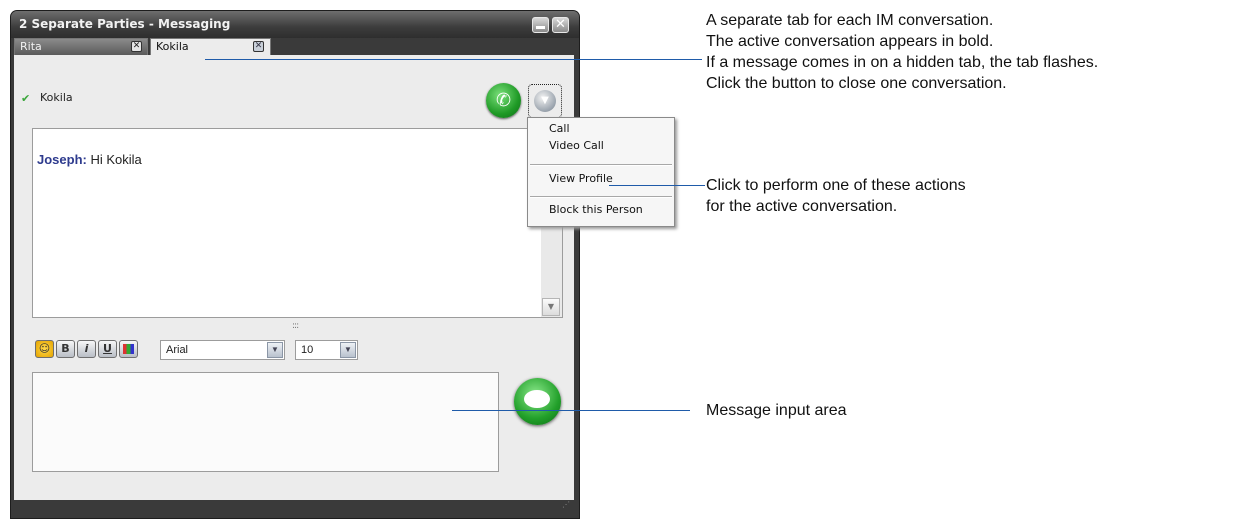 The height and width of the screenshot is (519, 1237). Describe the element at coordinates (560, 25) in the screenshot. I see `close-window-button: ✕` at that location.